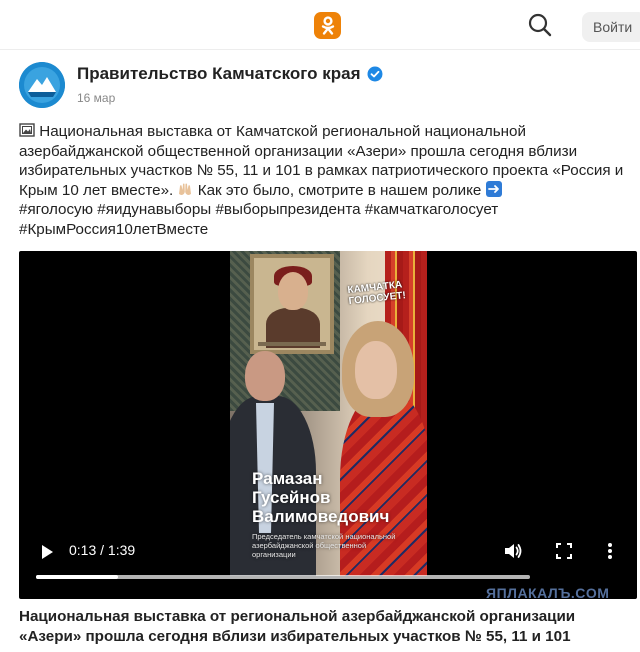 The height and width of the screenshot is (652, 640). What do you see at coordinates (291, 497) in the screenshot?
I see `caption-name-2: Гусейнов` at bounding box center [291, 497].